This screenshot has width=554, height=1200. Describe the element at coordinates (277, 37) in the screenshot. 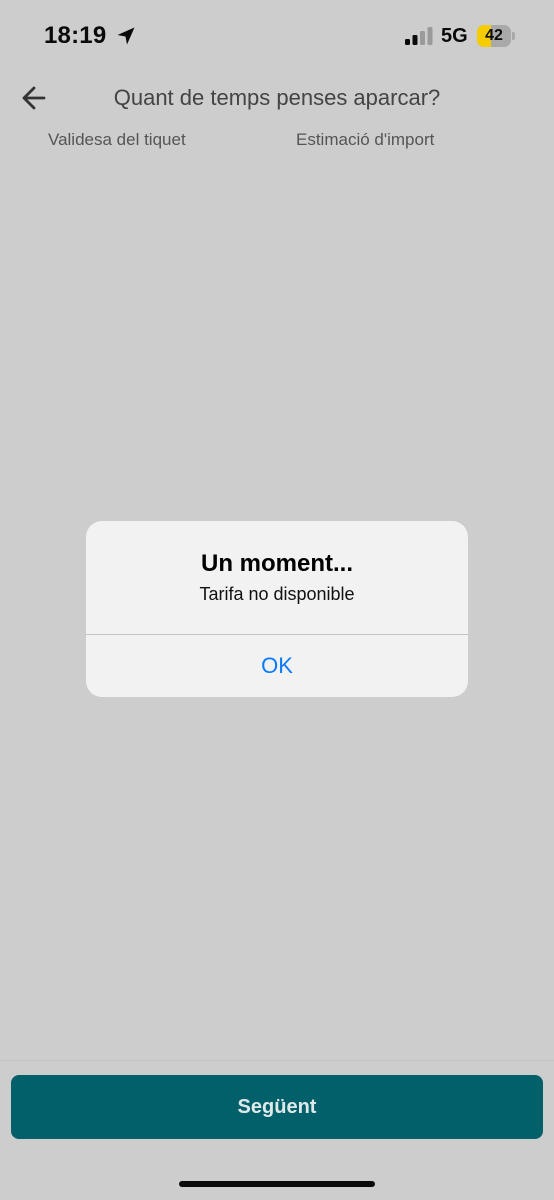

I see `status-bar: 18:19 5G 42` at that location.